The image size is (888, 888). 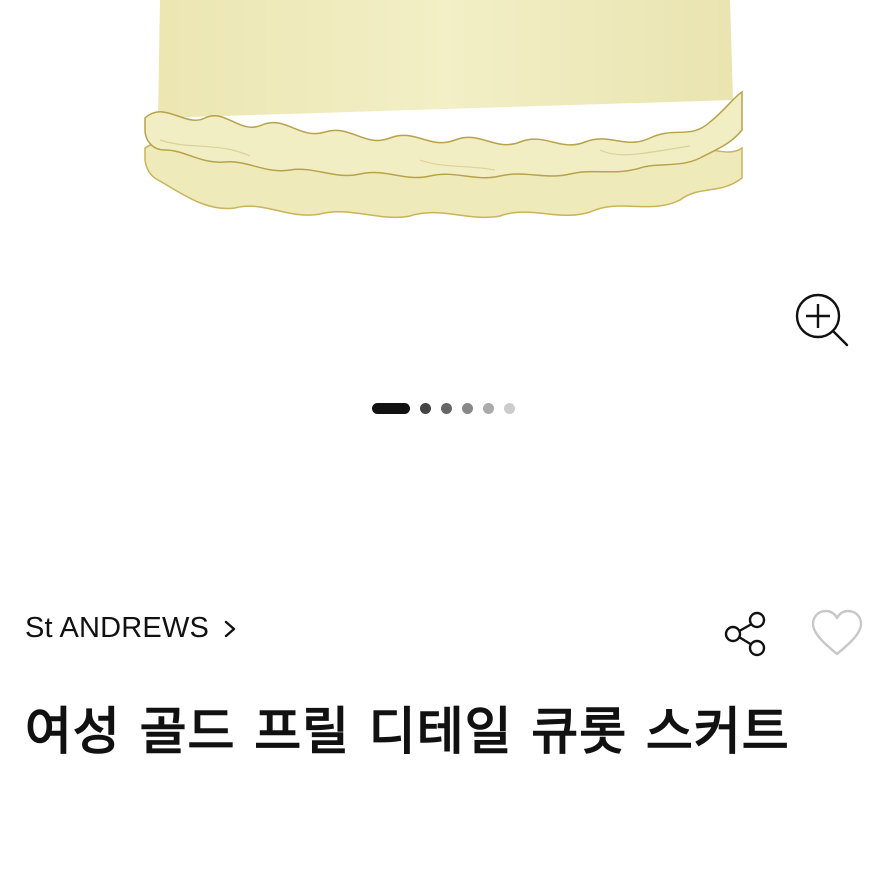 I want to click on brand-row: St ANDREWS, so click(x=445, y=633).